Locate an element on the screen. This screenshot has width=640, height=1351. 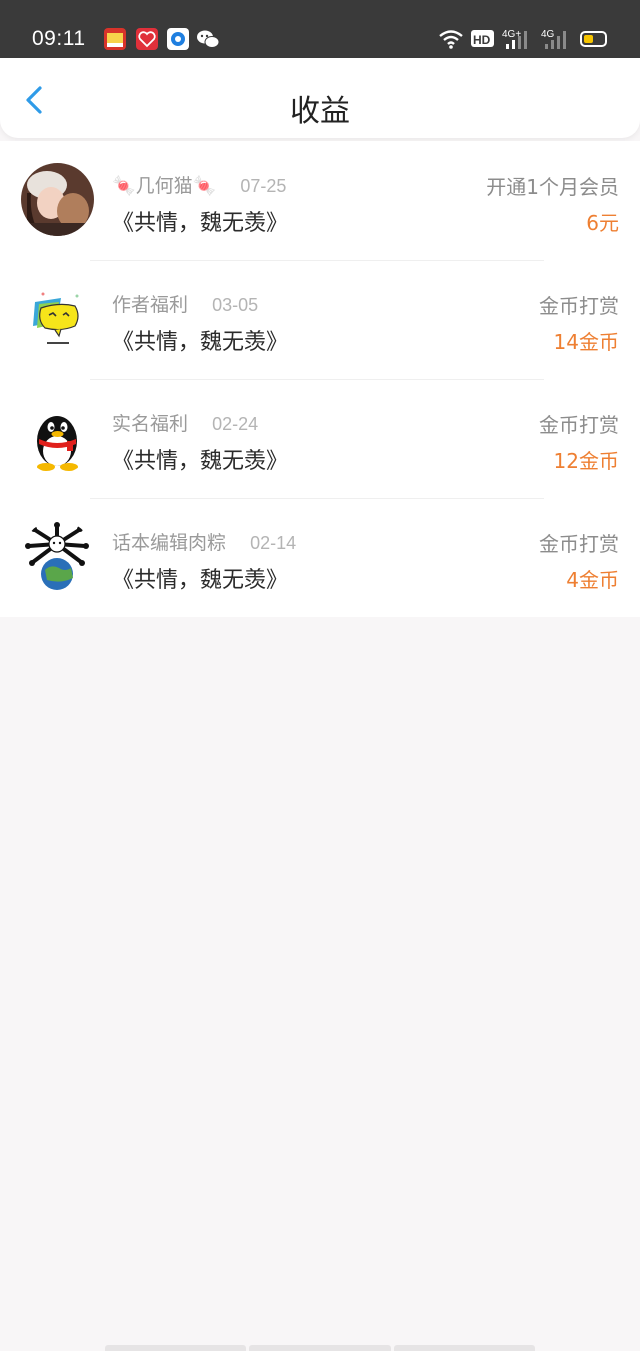
app-notification-icon is located at coordinates (115, 39).